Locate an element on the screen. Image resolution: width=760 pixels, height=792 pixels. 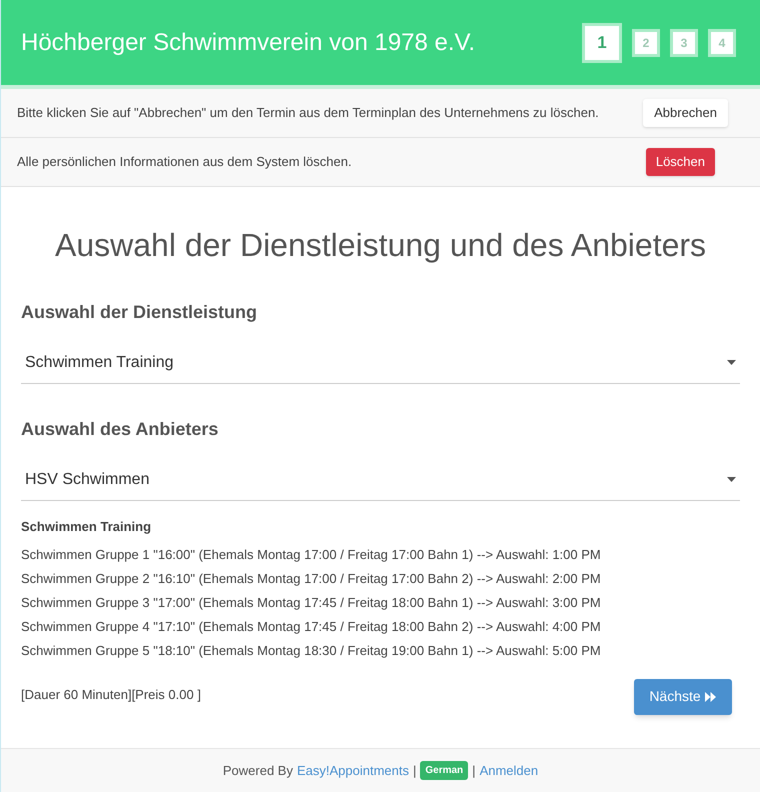
cancel-button: Abbrechen is located at coordinates (685, 113).